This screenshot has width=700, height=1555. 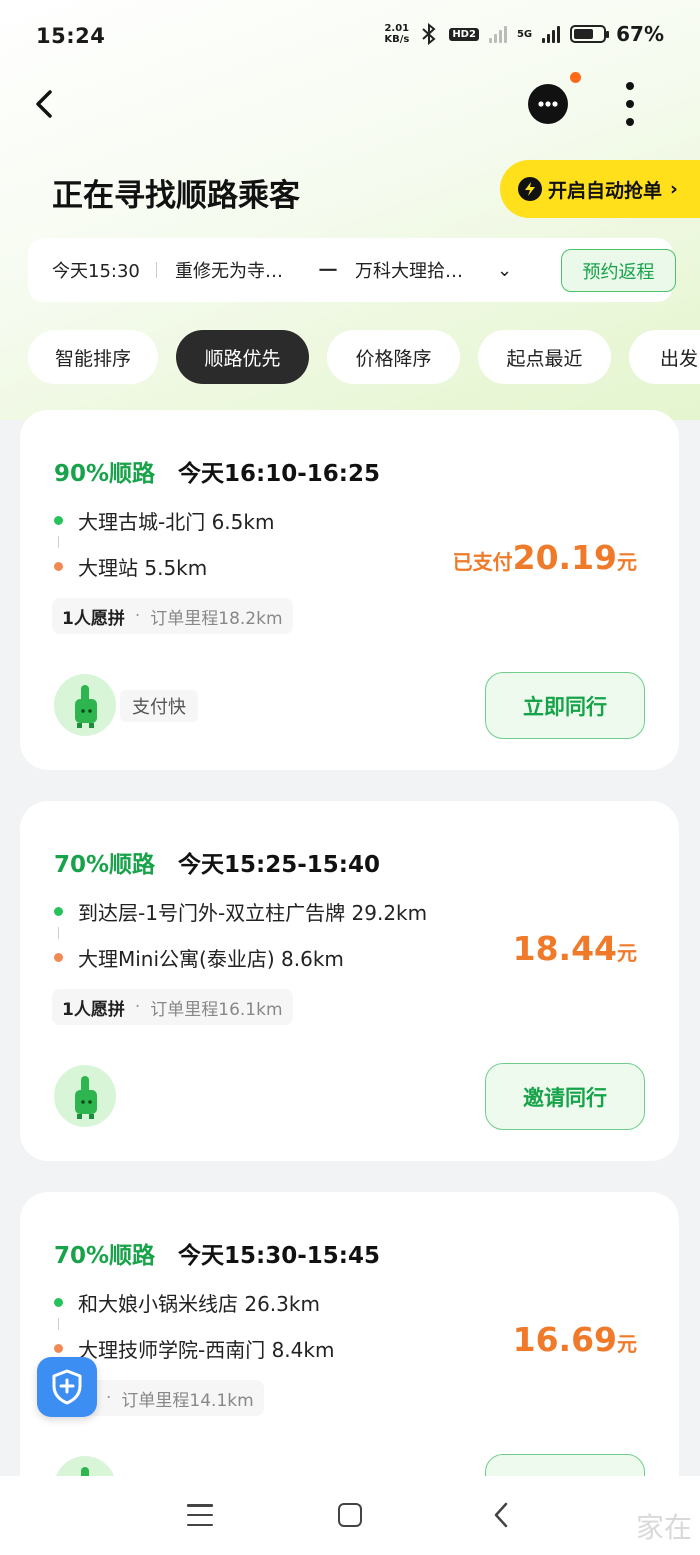 What do you see at coordinates (200, 1515) in the screenshot?
I see `recent-apps-icon` at bounding box center [200, 1515].